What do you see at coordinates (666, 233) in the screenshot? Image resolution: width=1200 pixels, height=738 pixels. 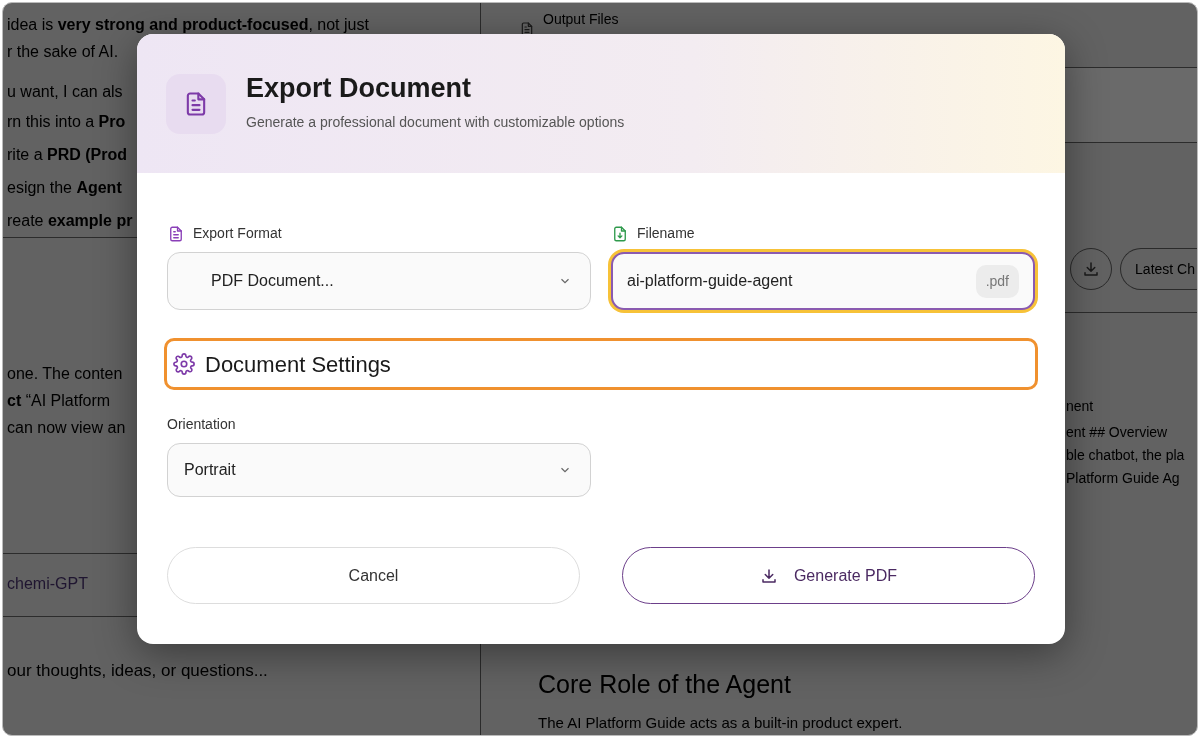 I see `field-label: Filename` at bounding box center [666, 233].